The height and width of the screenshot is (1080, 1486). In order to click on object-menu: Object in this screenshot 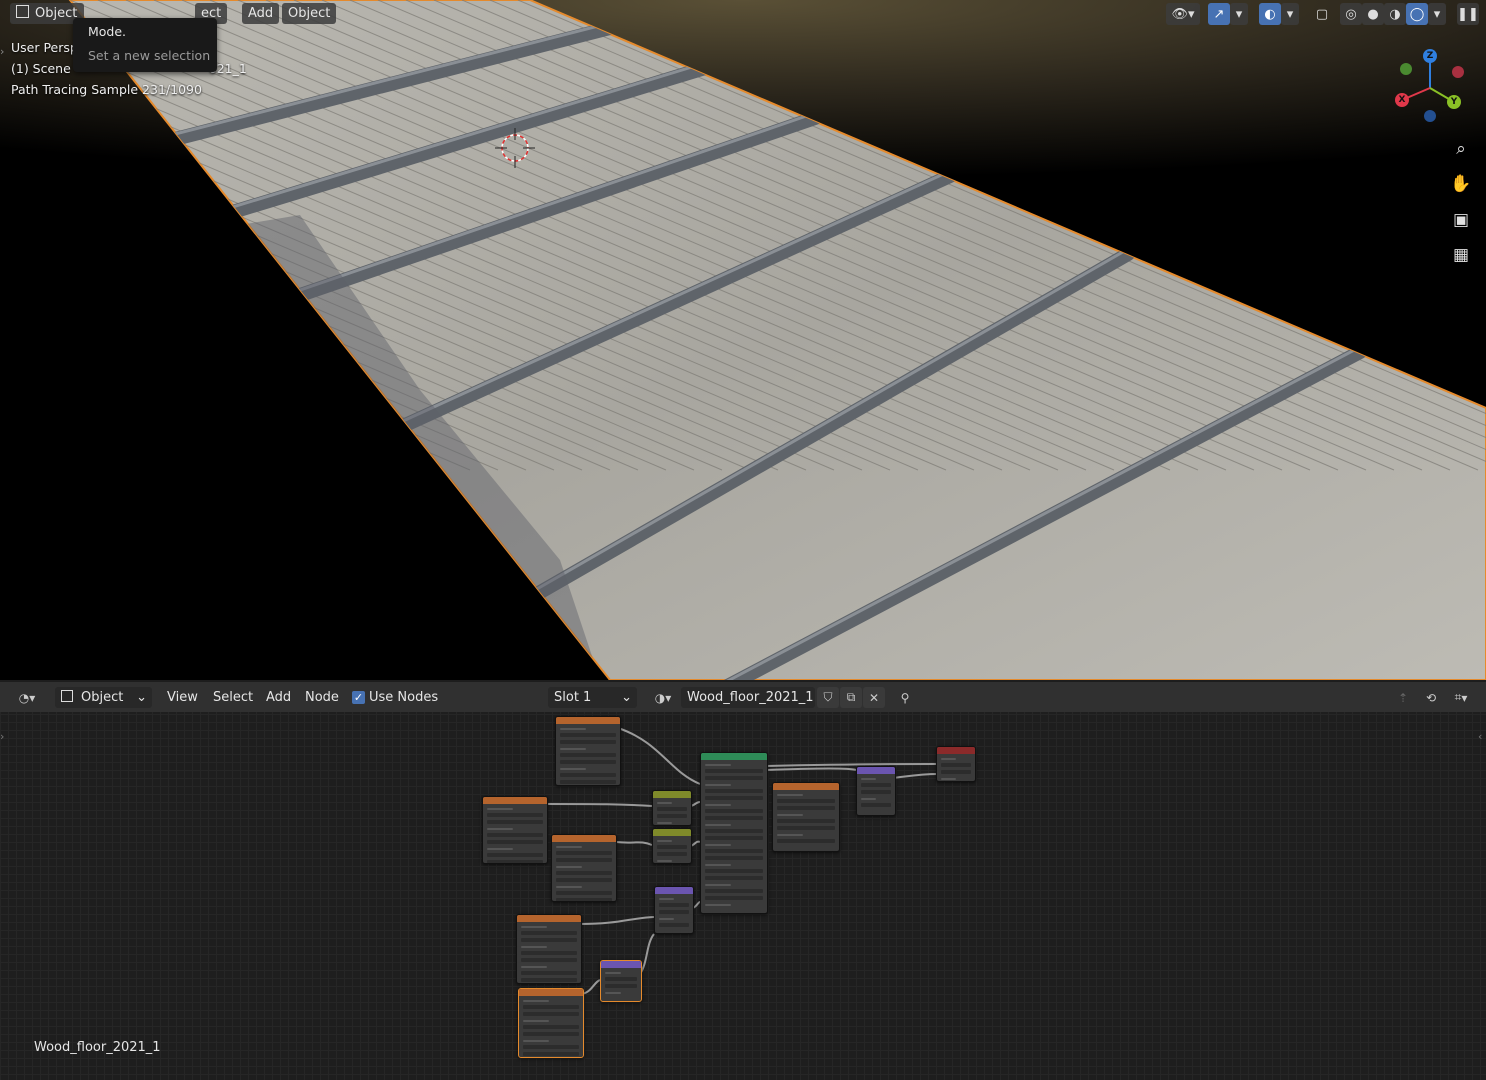, I will do `click(309, 13)`.